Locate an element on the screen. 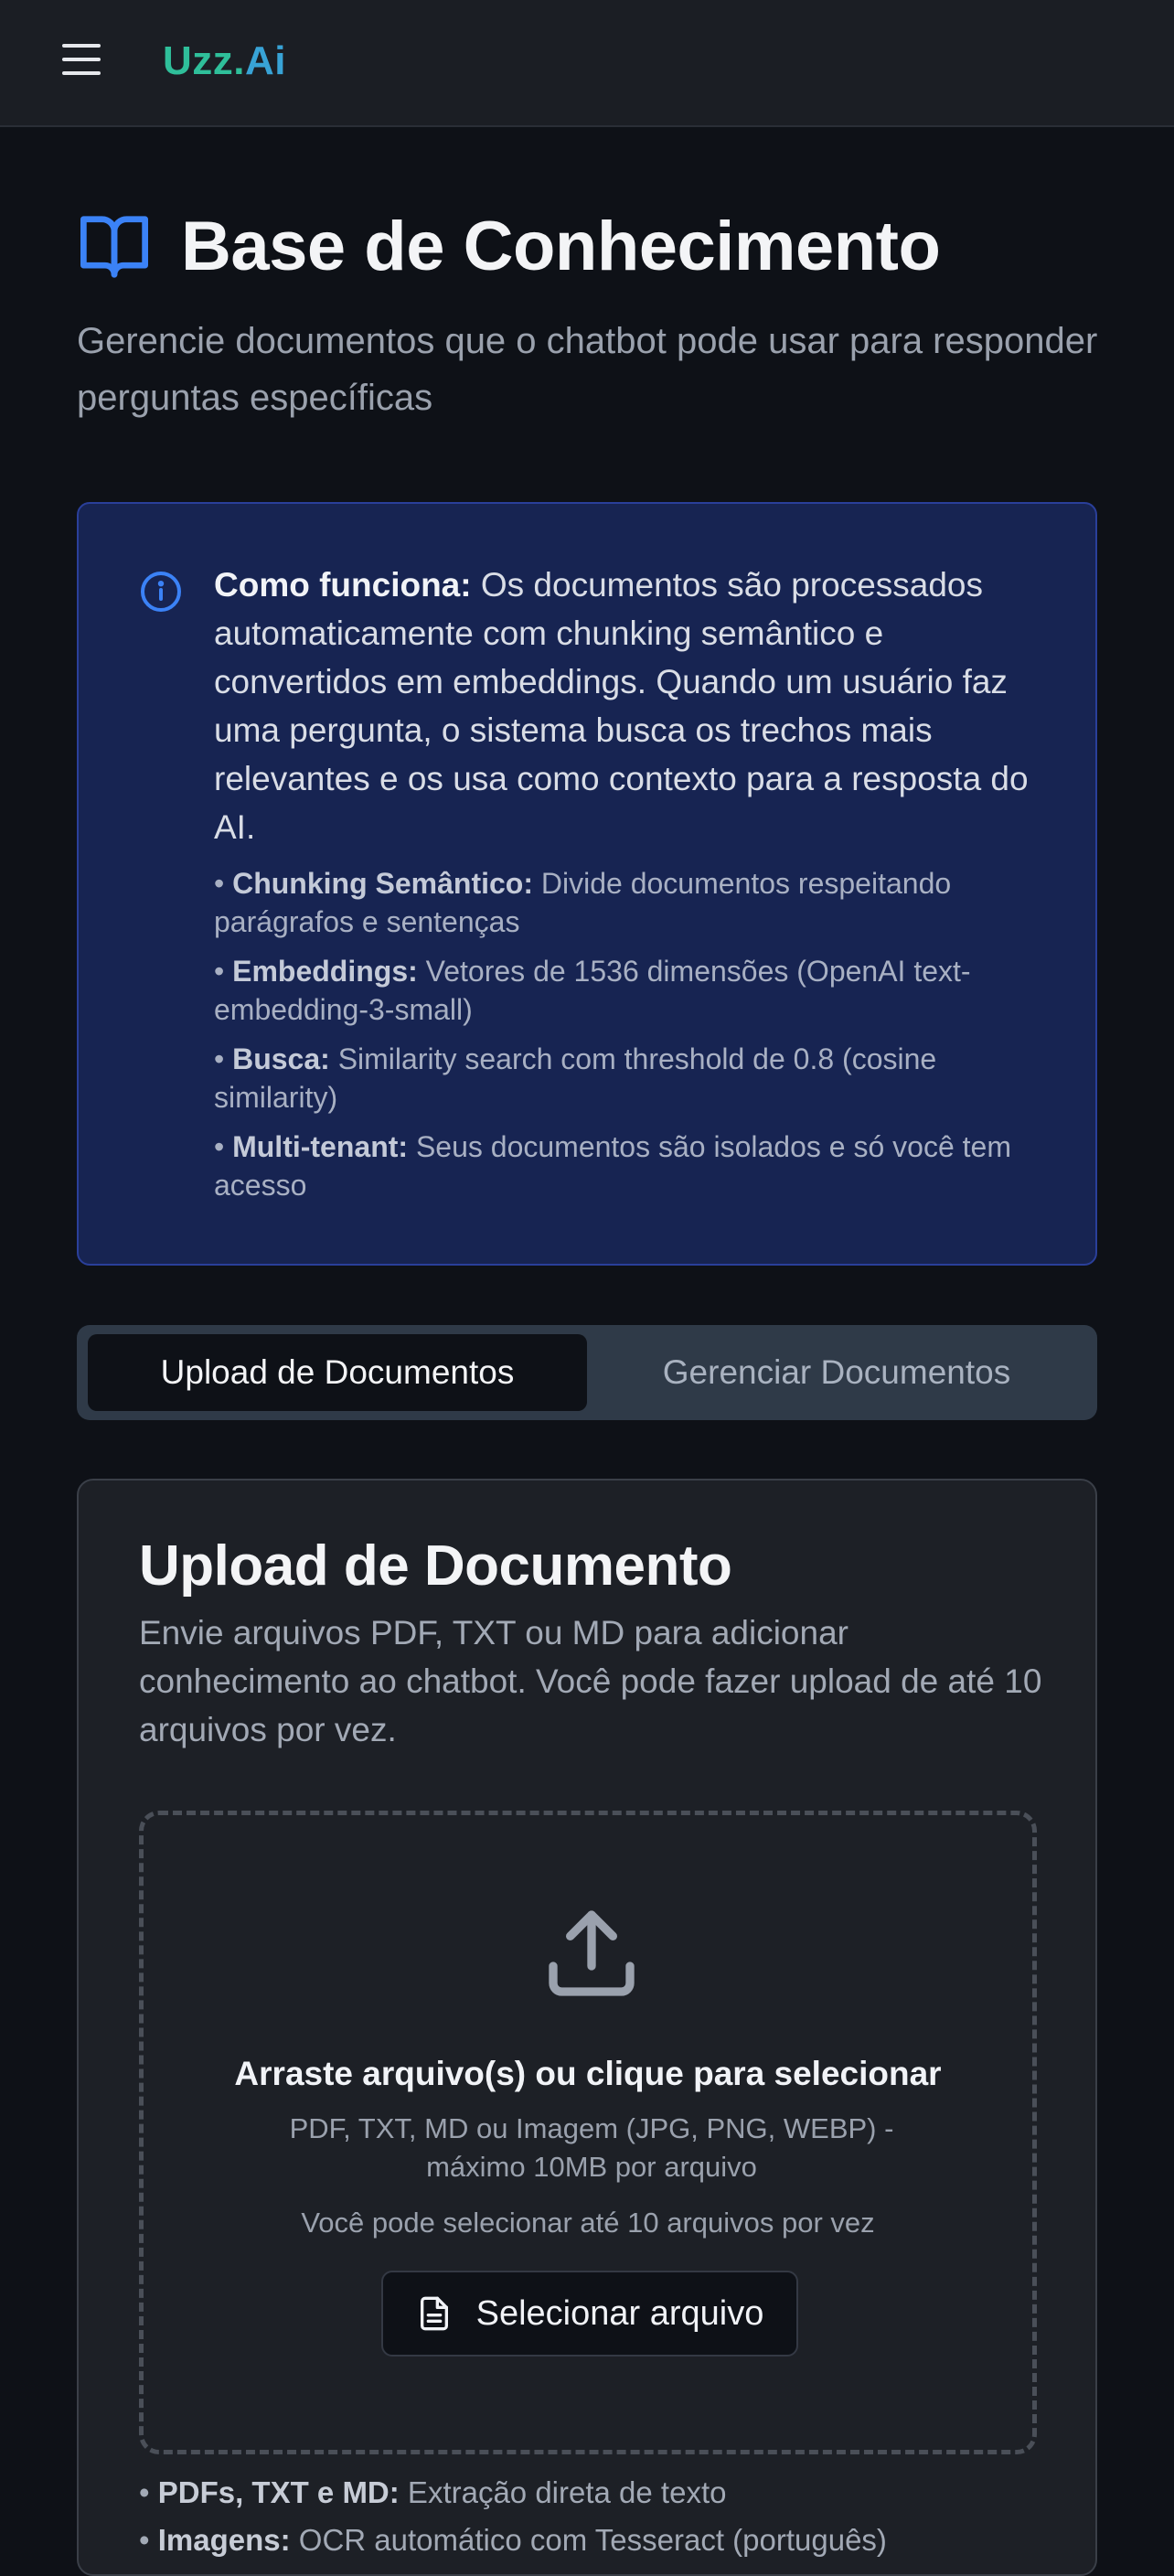 The height and width of the screenshot is (2576, 1174). note-text: Extração direta de texto is located at coordinates (563, 2492).